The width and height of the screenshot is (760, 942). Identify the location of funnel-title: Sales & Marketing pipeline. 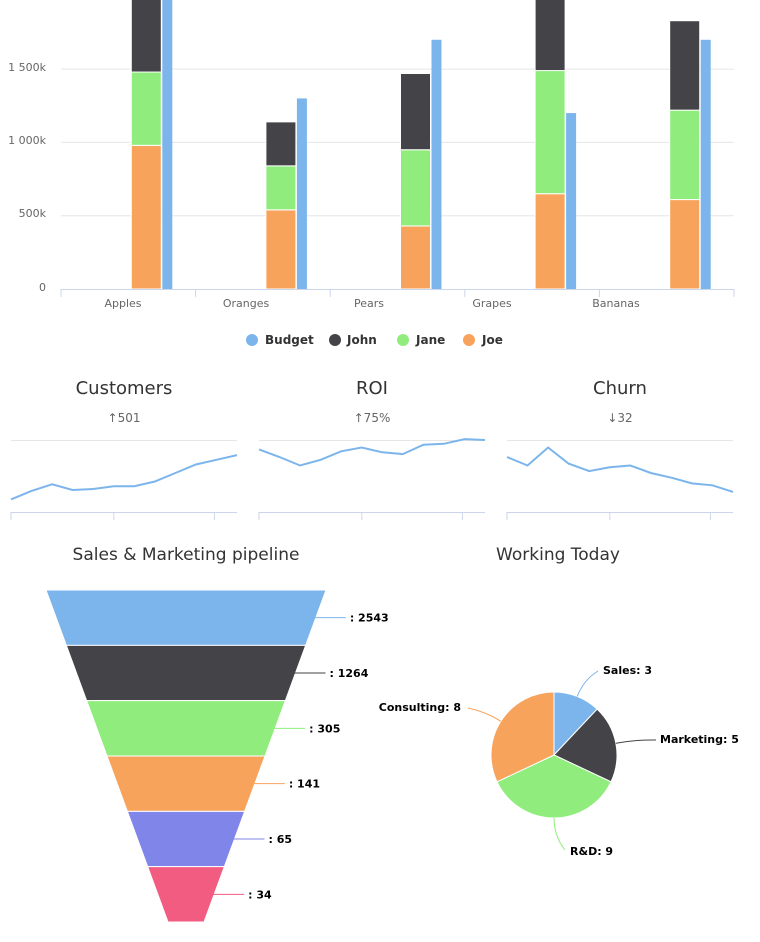
(186, 555).